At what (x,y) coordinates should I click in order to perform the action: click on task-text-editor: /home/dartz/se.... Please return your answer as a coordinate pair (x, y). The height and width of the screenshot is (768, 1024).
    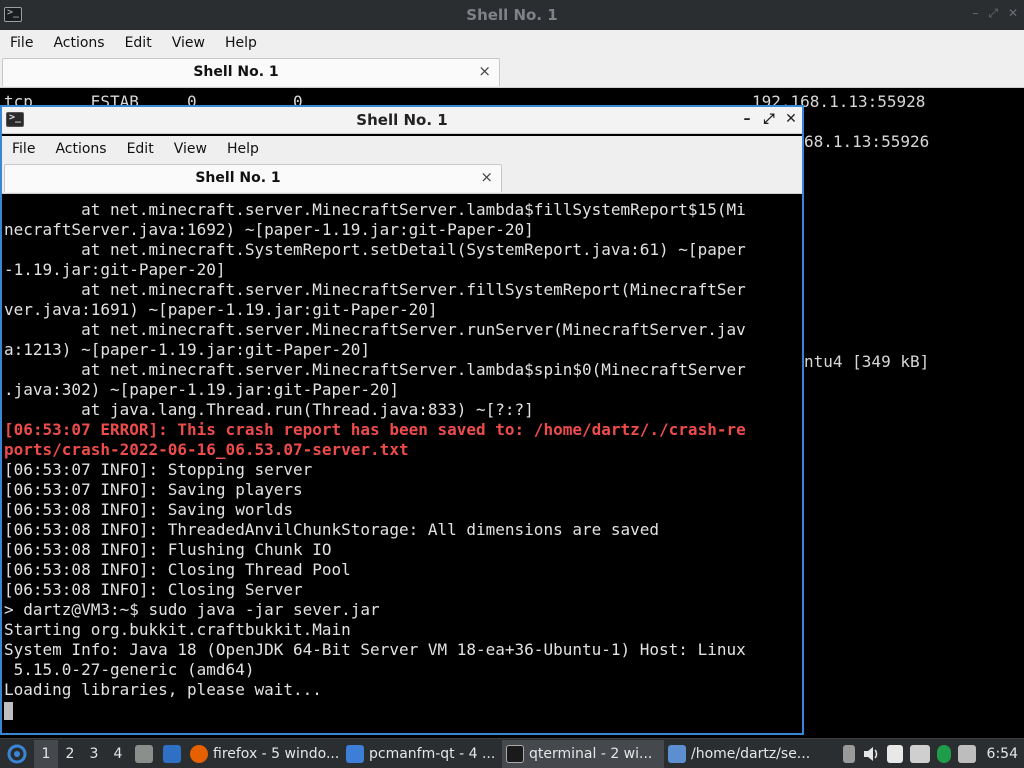
    Looking at the image, I should click on (739, 754).